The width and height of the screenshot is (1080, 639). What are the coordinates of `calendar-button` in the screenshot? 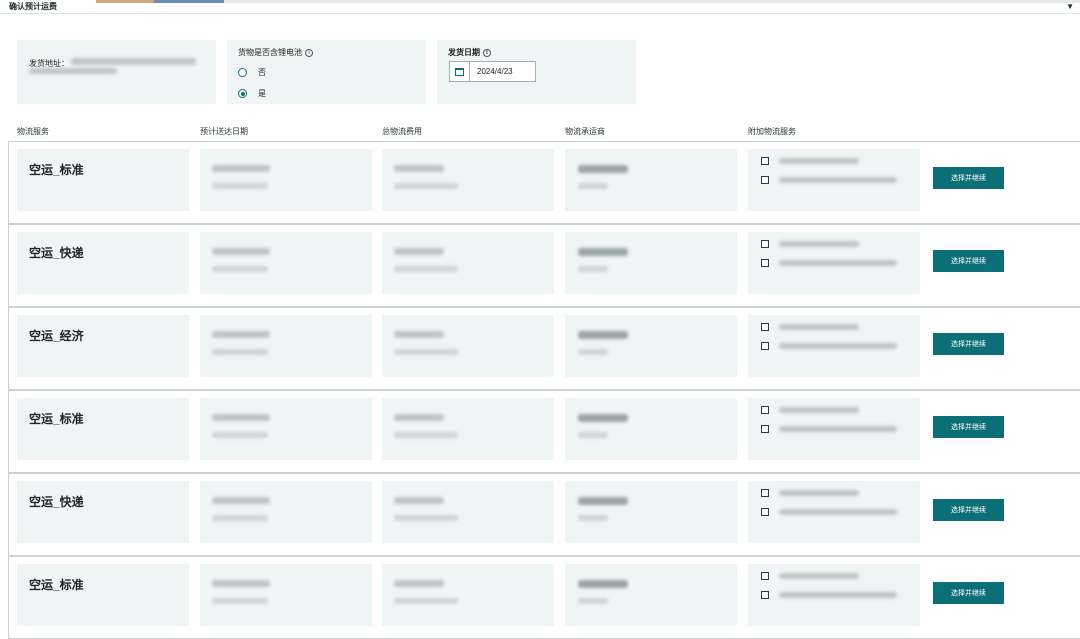 It's located at (460, 71).